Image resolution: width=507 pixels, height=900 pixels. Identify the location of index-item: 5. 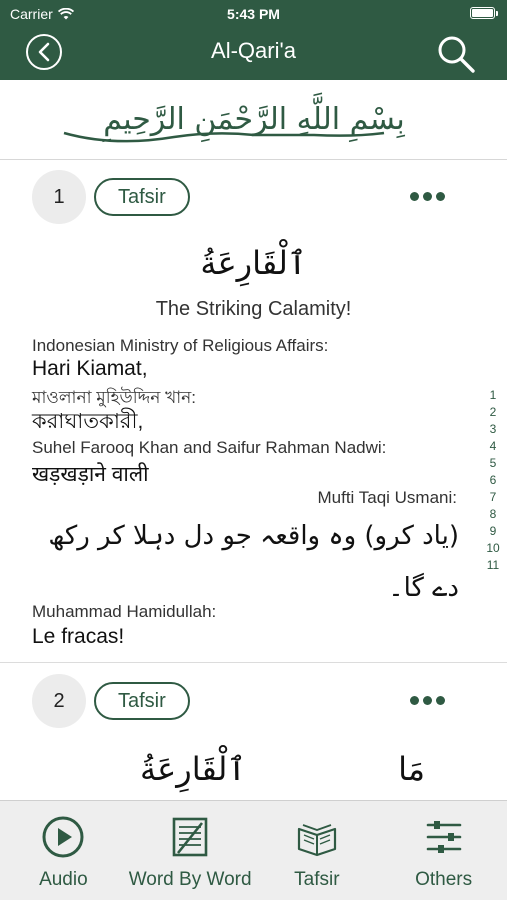
(493, 463).